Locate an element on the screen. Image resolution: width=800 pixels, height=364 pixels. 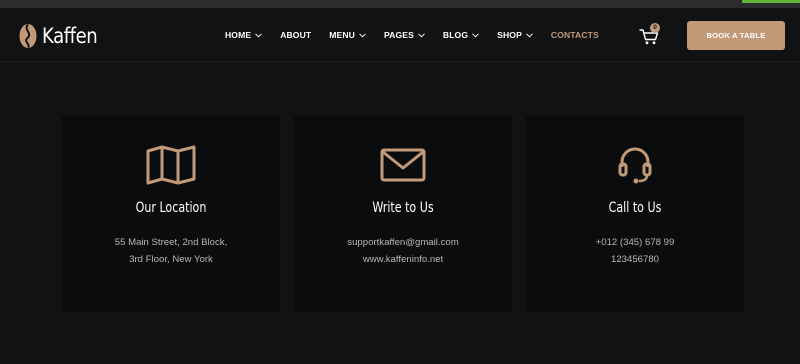
nav-label: SHOP is located at coordinates (509, 35).